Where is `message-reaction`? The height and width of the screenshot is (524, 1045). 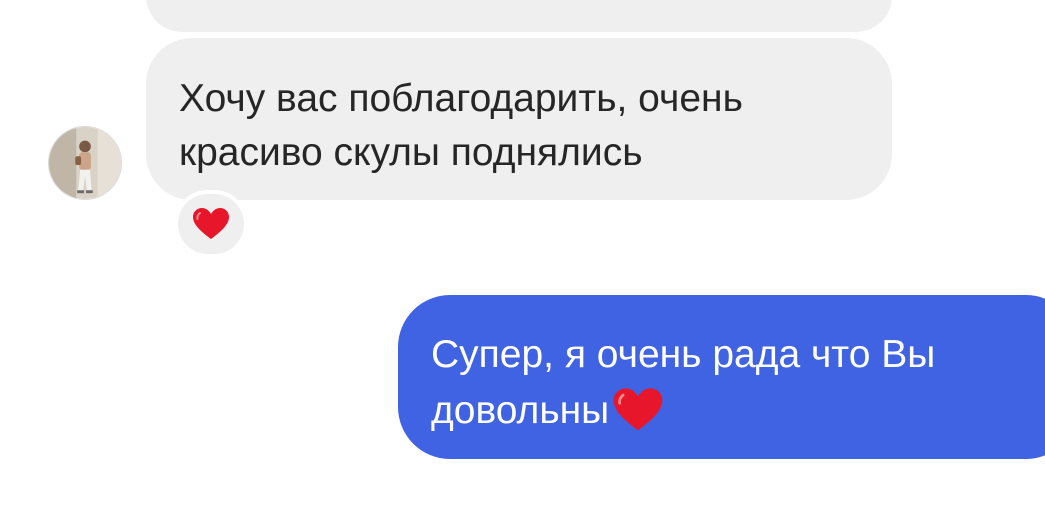
message-reaction is located at coordinates (211, 224).